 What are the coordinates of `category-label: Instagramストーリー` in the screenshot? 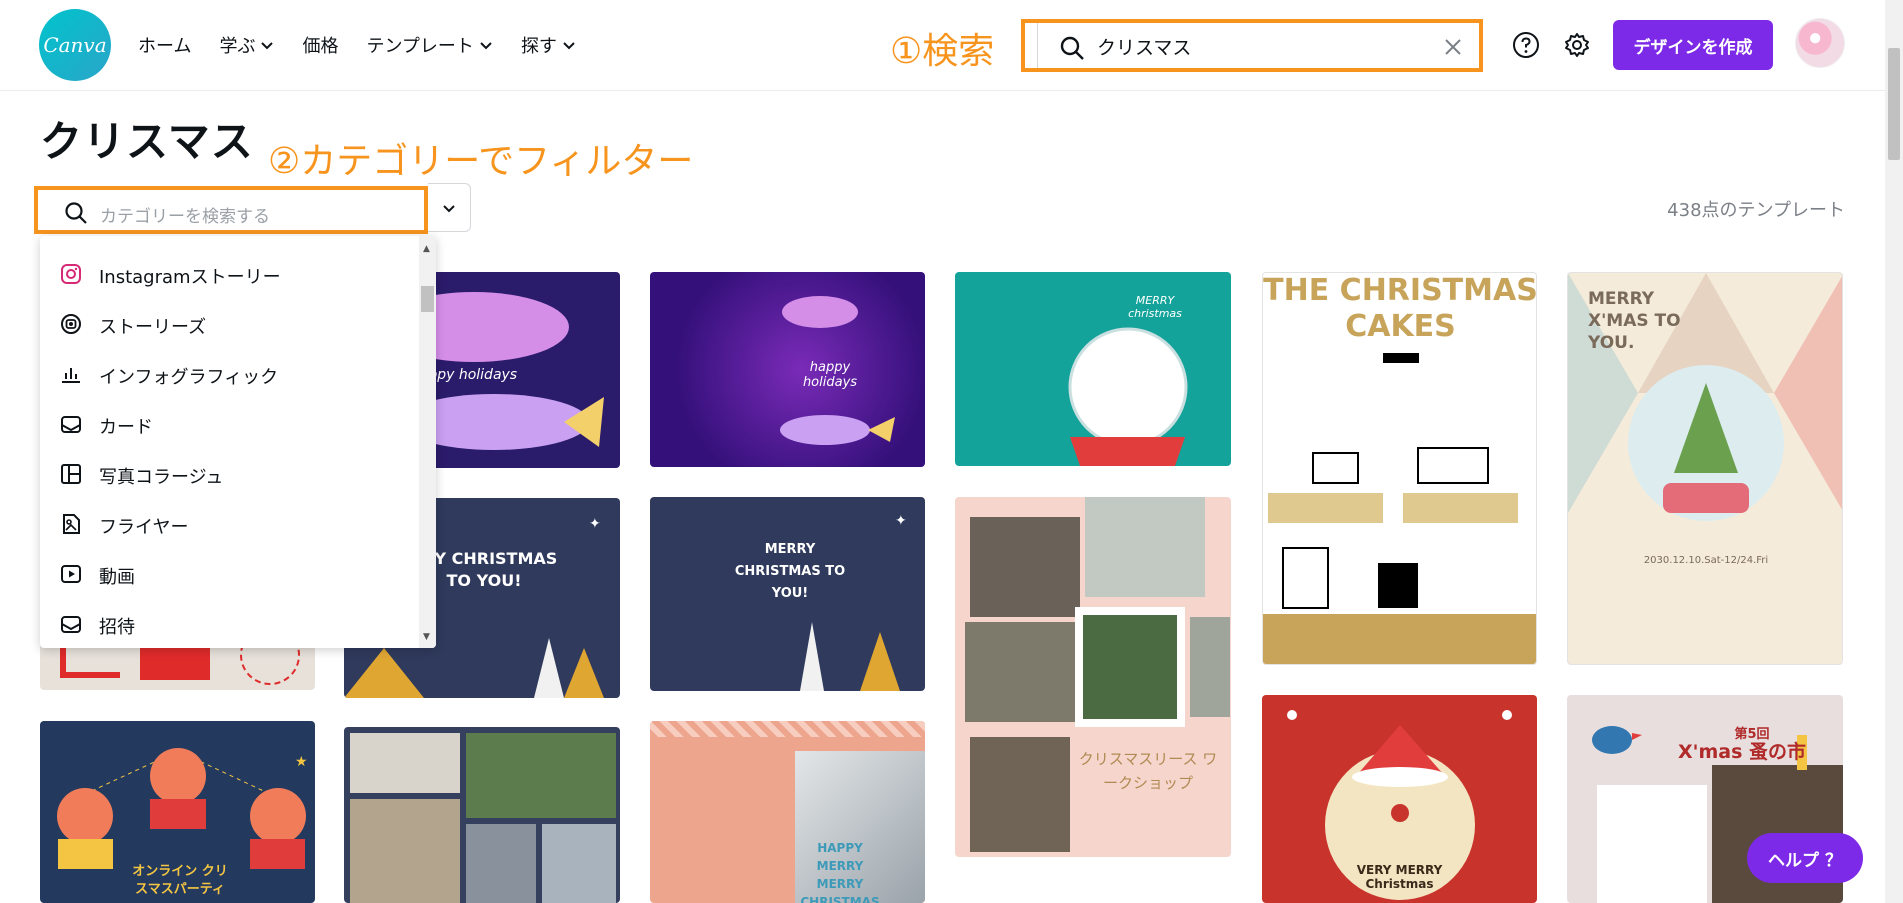 It's located at (190, 277).